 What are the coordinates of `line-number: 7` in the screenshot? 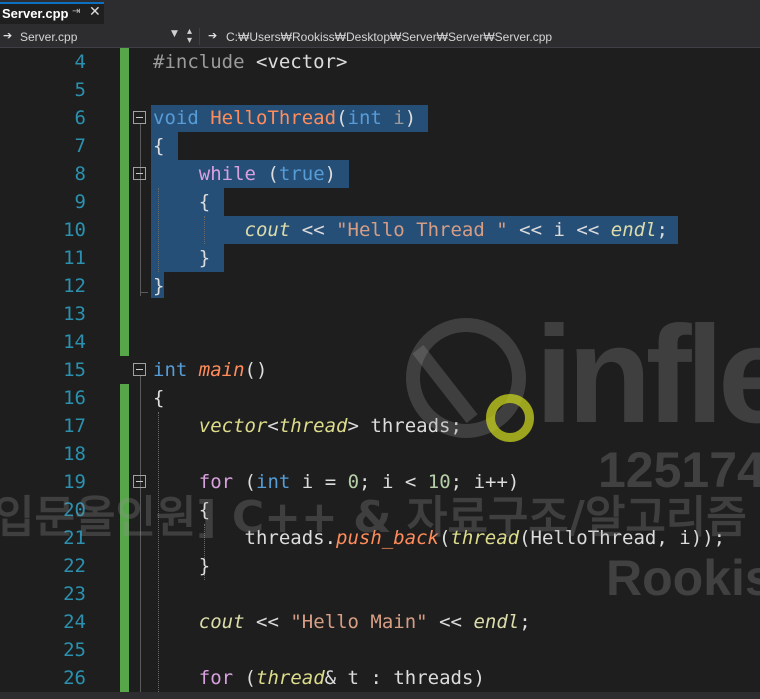 It's located at (80, 146).